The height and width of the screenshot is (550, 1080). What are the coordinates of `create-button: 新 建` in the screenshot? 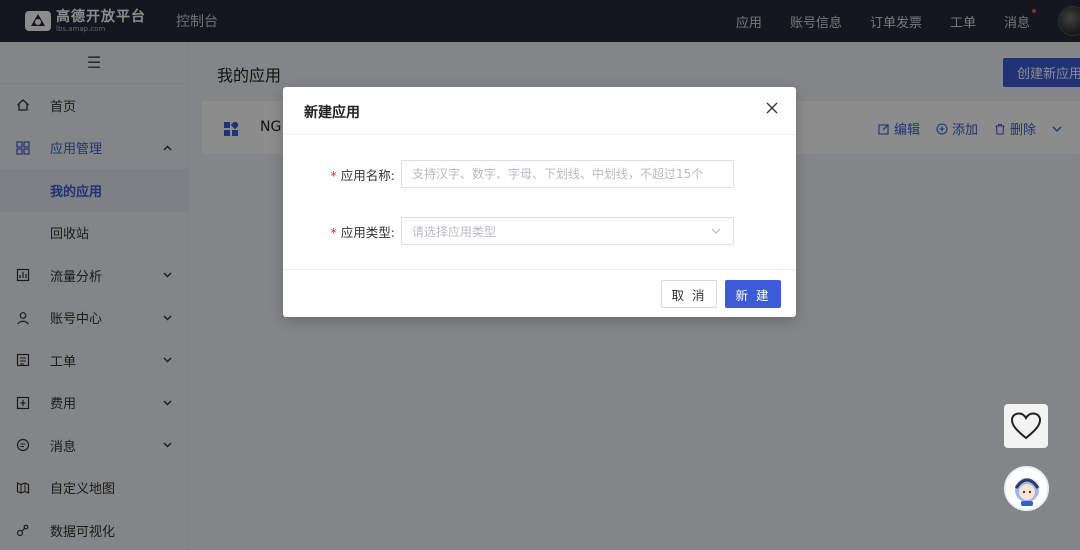 It's located at (753, 294).